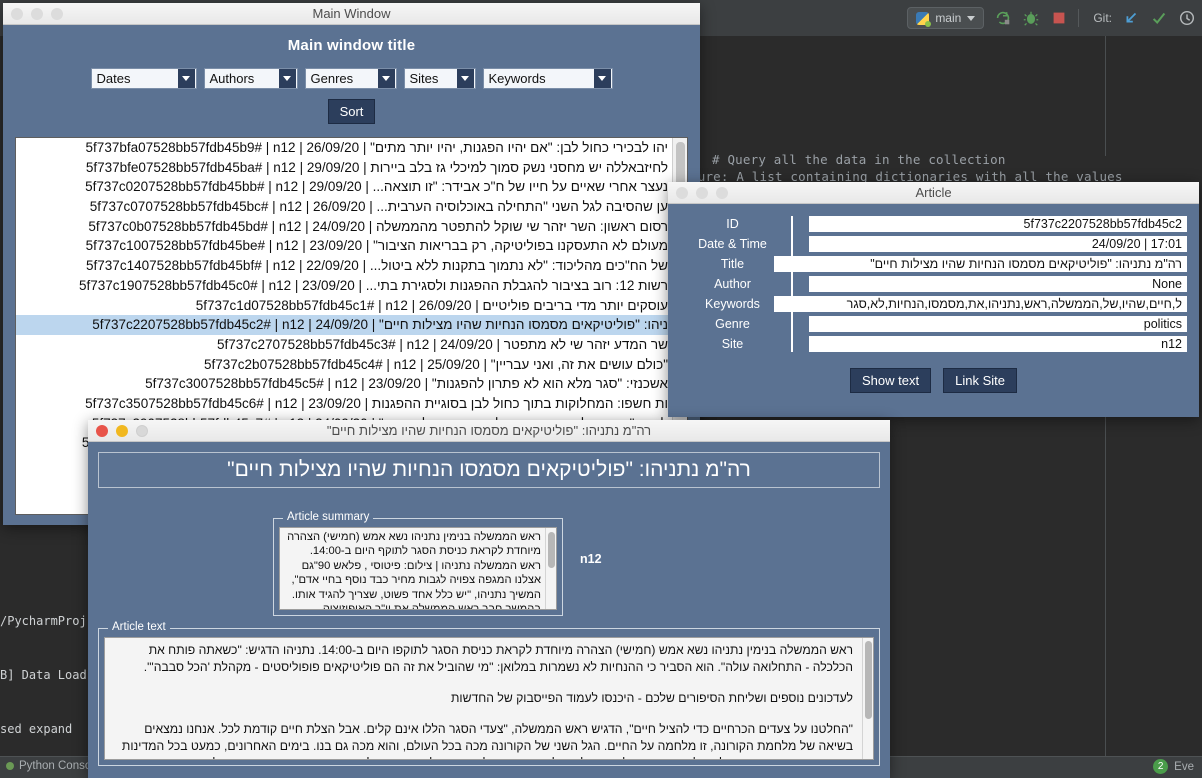 This screenshot has width=1202, height=778. I want to click on git-commit-check-icon, so click(1159, 18).